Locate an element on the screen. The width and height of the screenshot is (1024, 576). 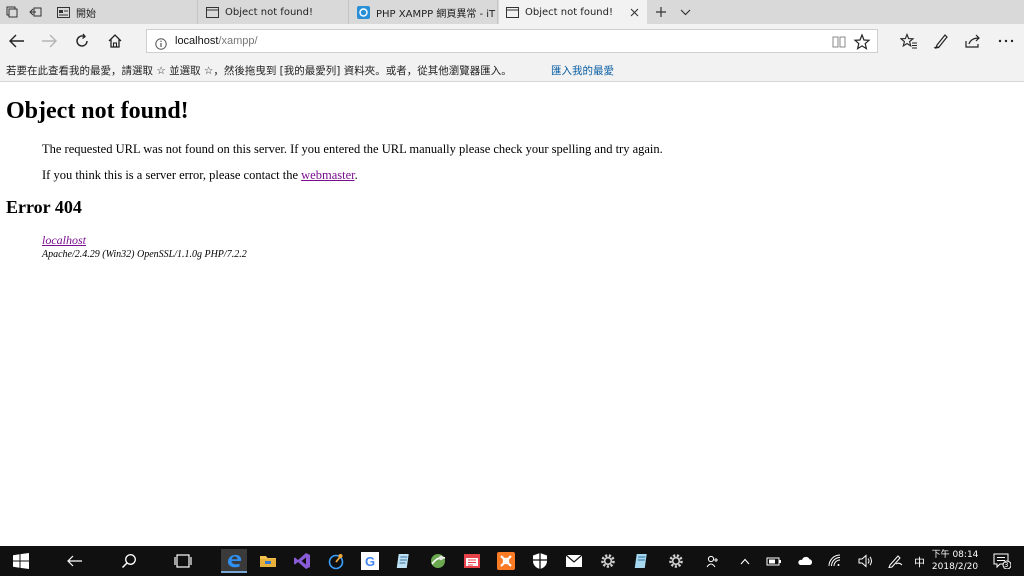
task-view-icon is located at coordinates (183, 561).